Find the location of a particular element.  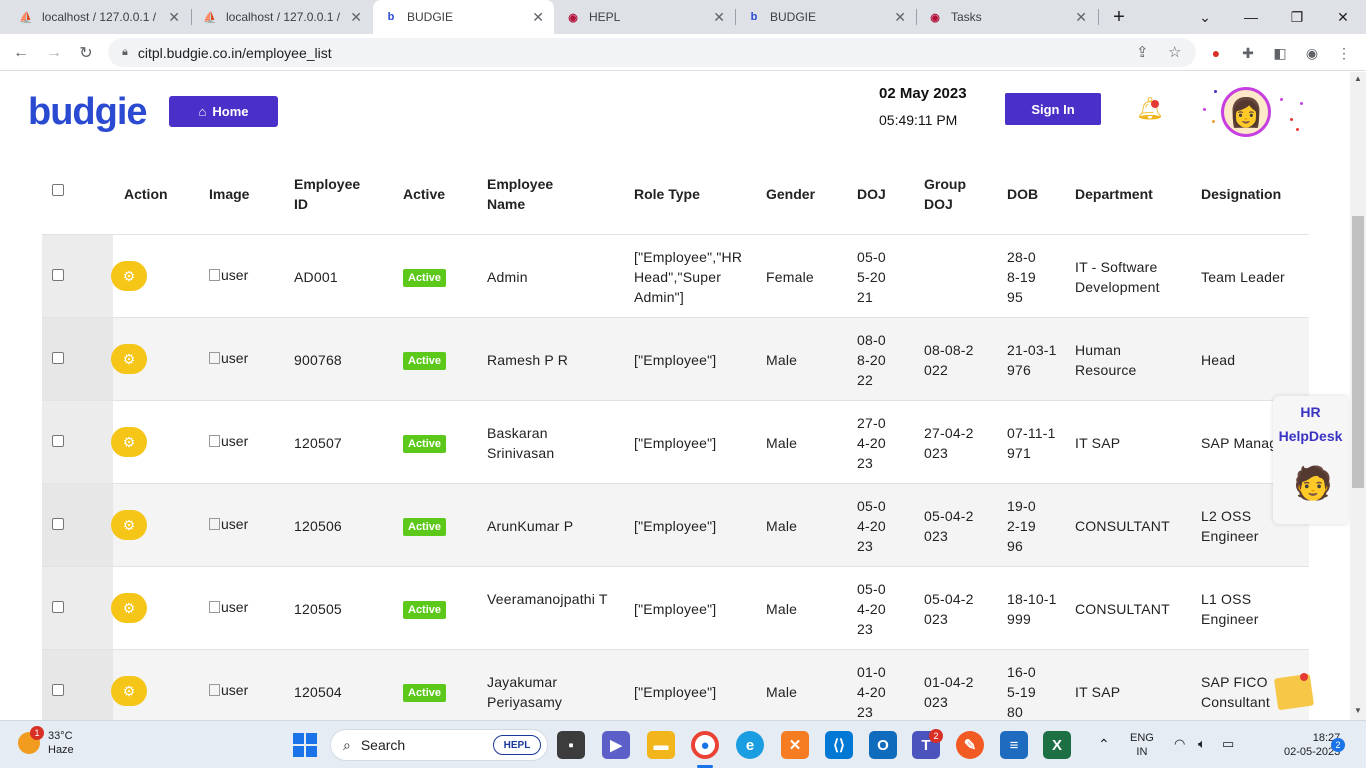

chrome-menu-icon: ⋮ is located at coordinates (1344, 53).